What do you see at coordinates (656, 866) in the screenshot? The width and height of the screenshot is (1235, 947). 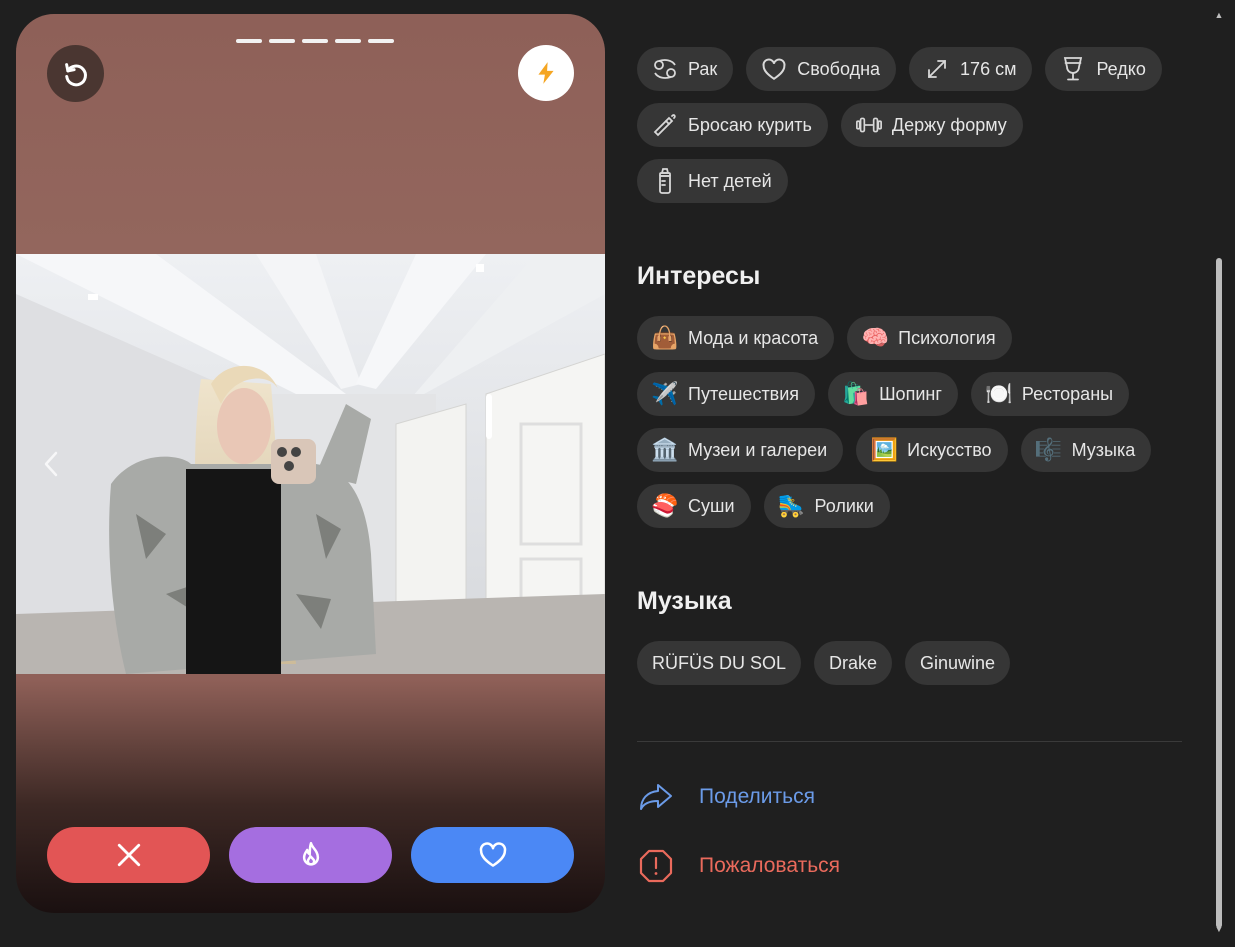 I see `warning-octagon-icon` at bounding box center [656, 866].